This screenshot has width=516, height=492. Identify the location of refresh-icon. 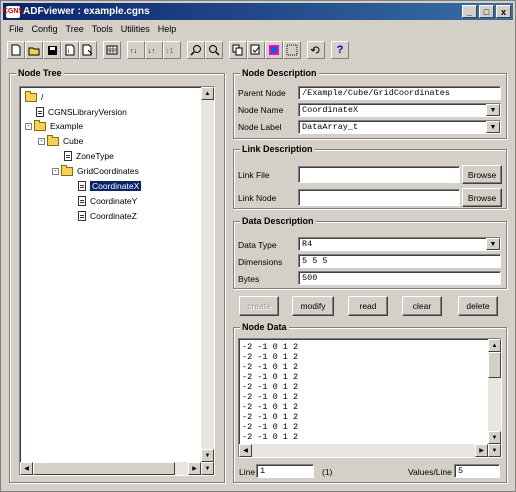
(316, 50).